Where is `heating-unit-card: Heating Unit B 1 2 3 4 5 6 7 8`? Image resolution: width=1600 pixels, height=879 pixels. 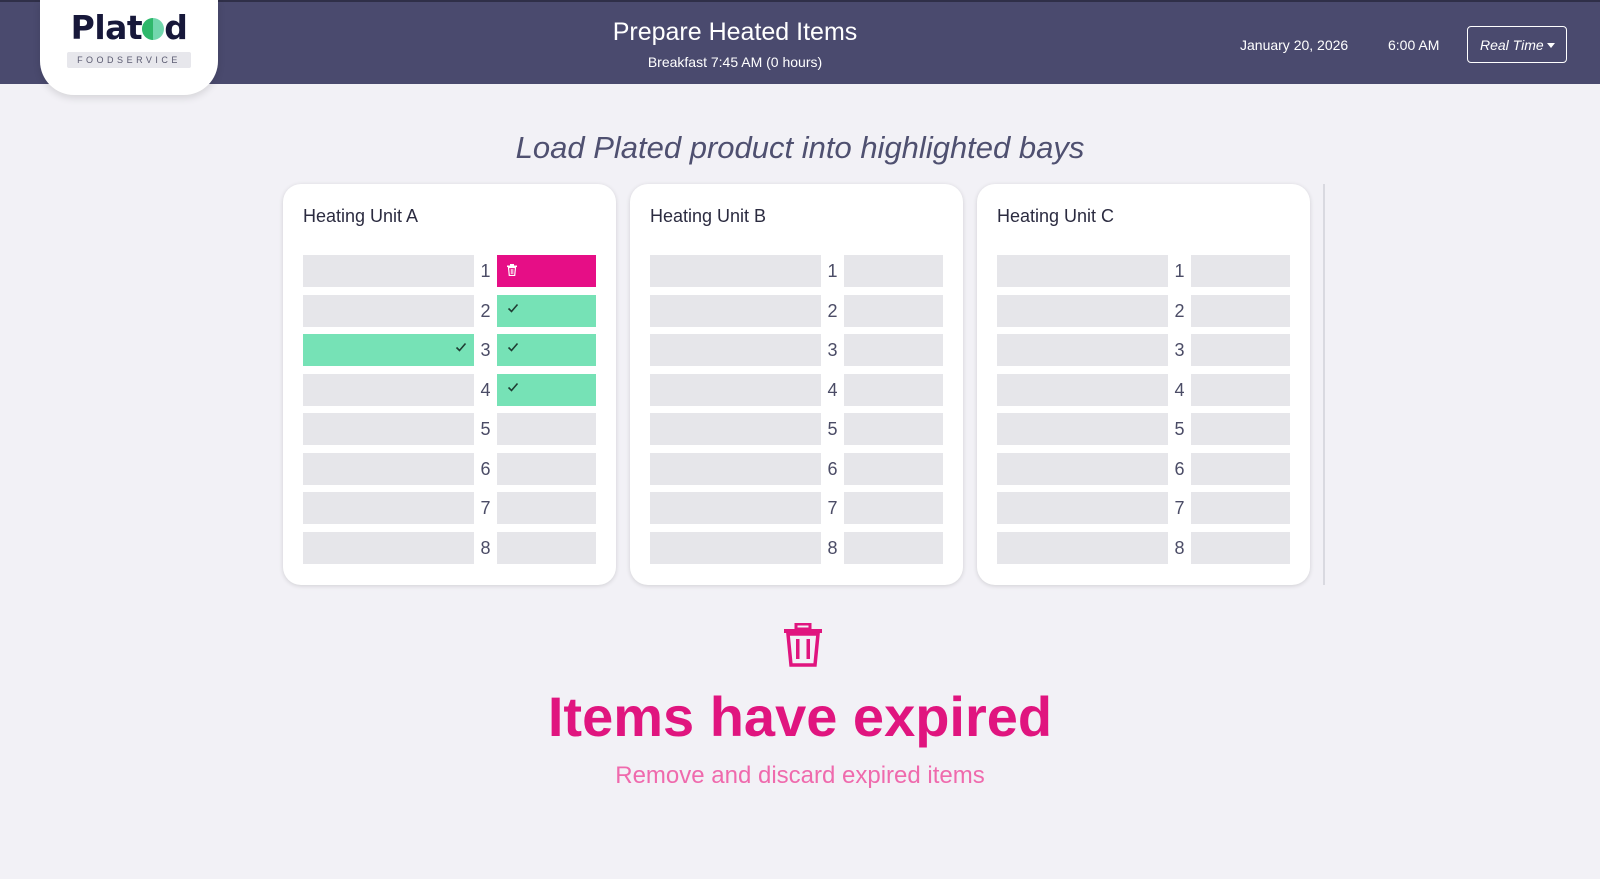
heating-unit-card: Heating Unit B 1 2 3 4 5 6 7 8 is located at coordinates (796, 384).